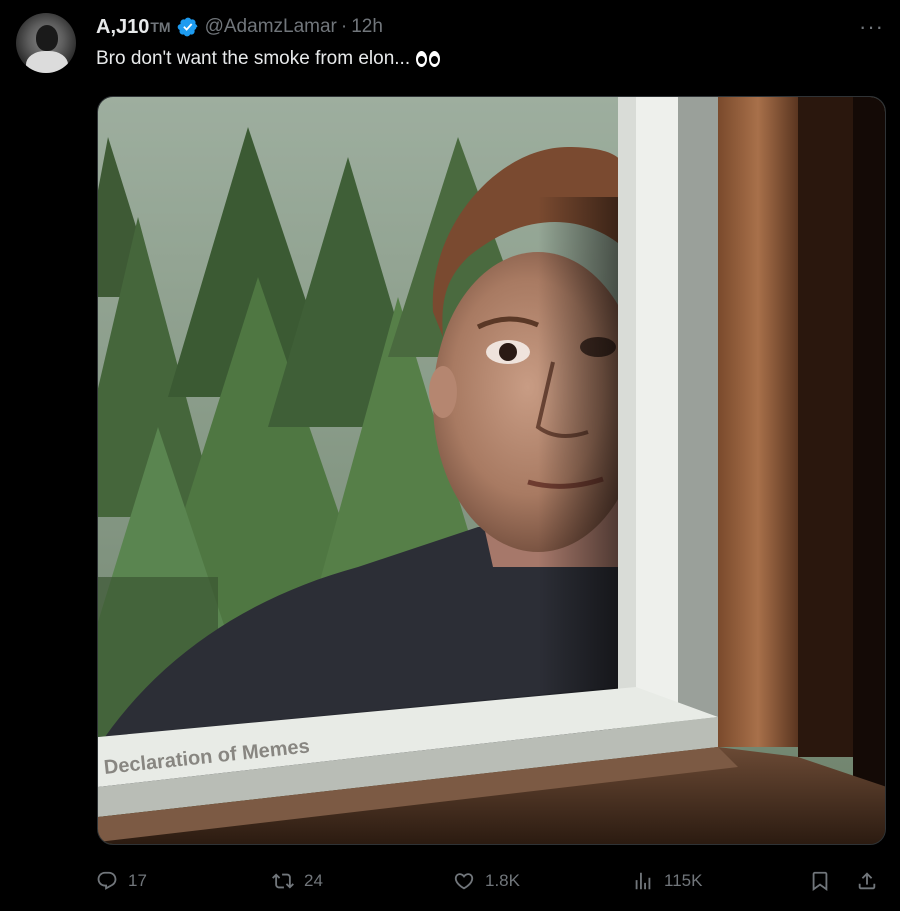 This screenshot has width=900, height=911. I want to click on avatar-head, so click(47, 38).